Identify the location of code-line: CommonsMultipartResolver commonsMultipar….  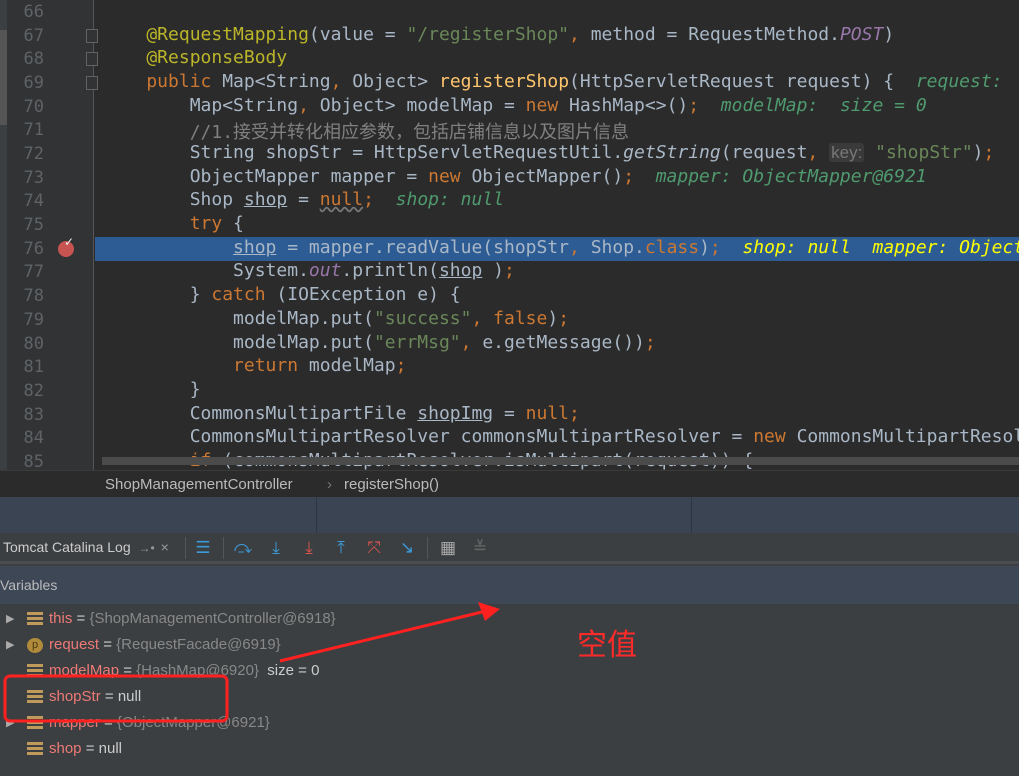
(557, 438).